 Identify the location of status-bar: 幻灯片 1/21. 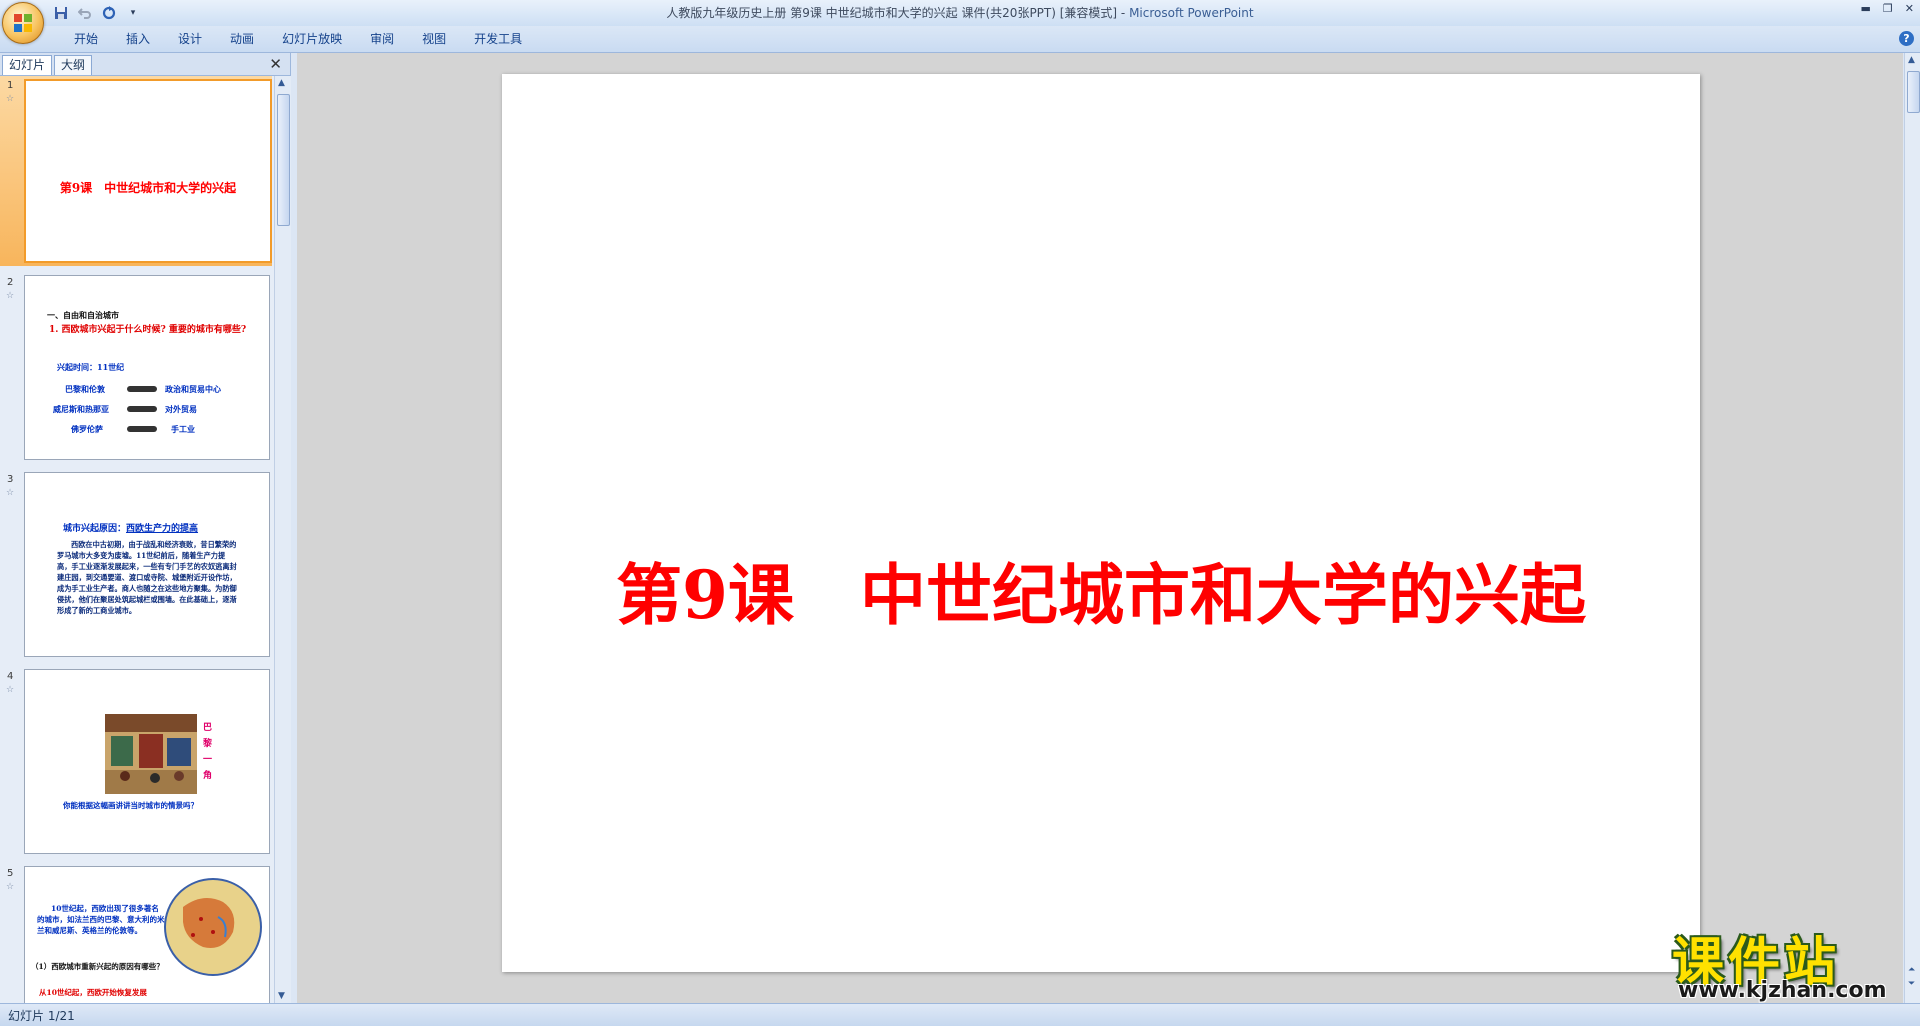
(960, 1014).